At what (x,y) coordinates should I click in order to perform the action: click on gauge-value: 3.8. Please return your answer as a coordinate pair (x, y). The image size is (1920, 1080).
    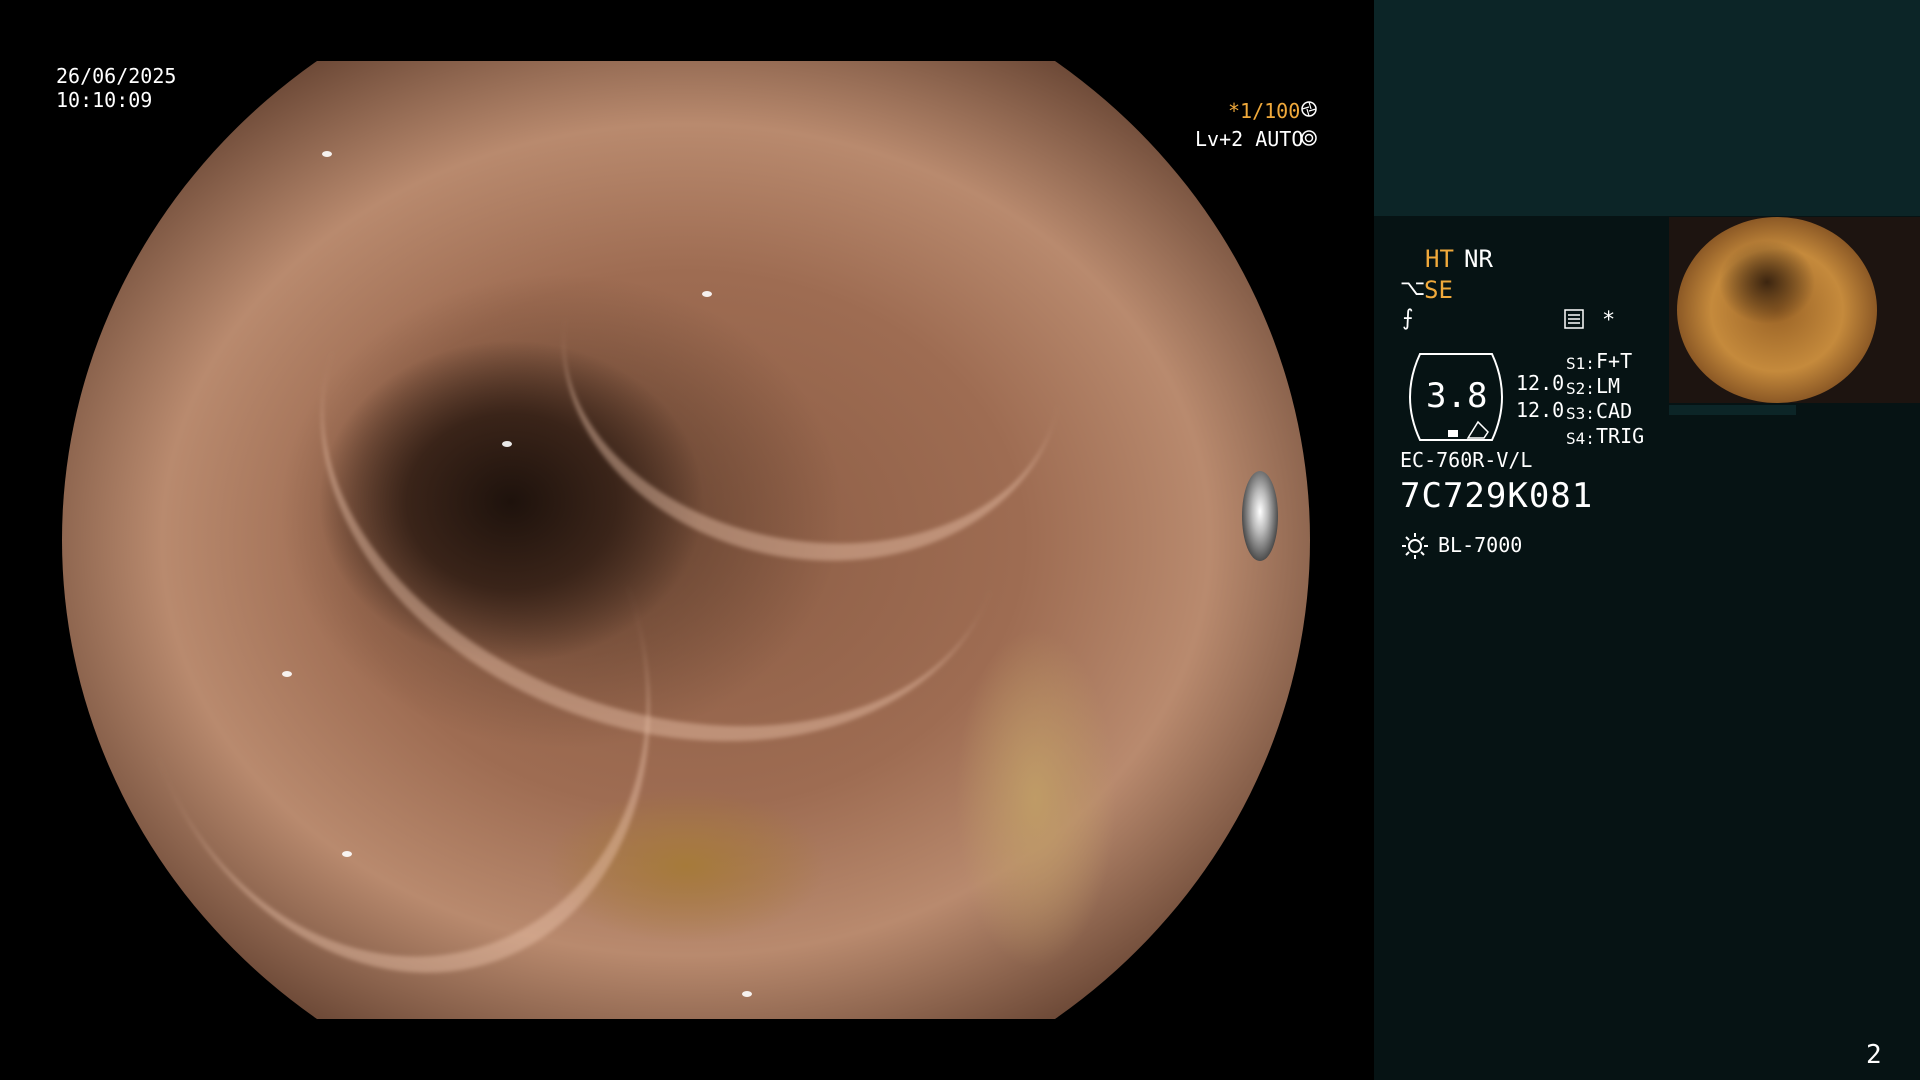
    Looking at the image, I should click on (1457, 396).